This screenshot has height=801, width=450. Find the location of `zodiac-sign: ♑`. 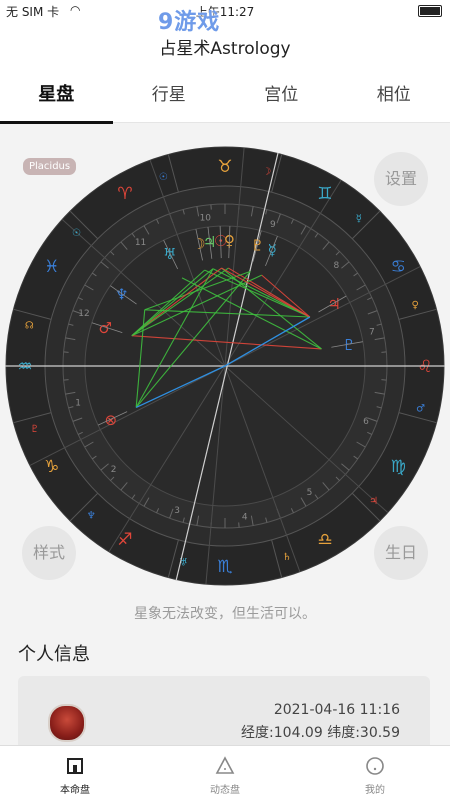

zodiac-sign: ♑ is located at coordinates (51, 467).